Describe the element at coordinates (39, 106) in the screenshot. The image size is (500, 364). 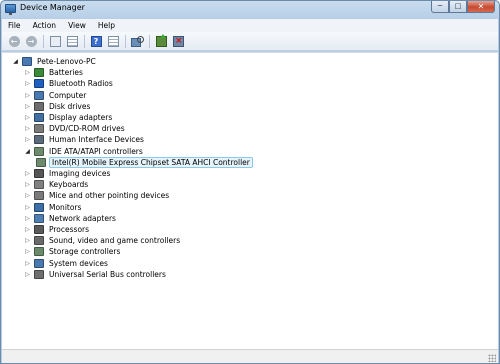
I see `disk-drive-icon` at that location.